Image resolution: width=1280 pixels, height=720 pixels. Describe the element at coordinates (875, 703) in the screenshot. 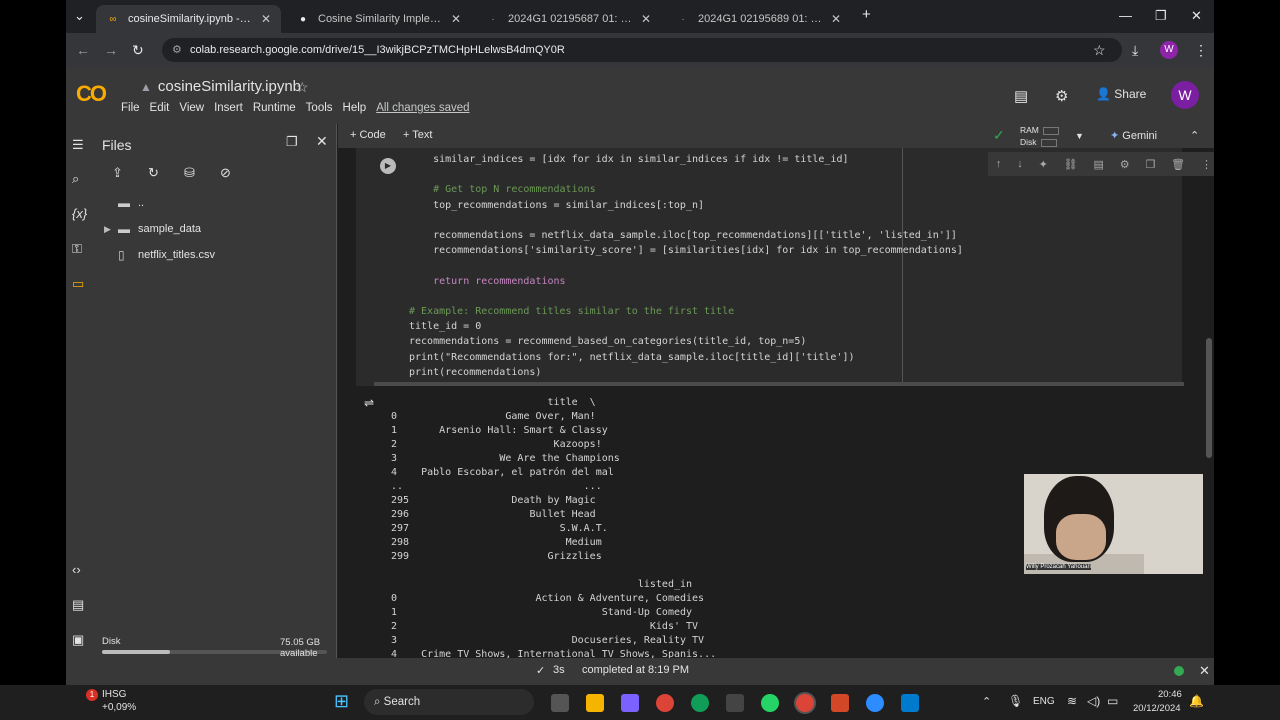

I see `zoom-icon` at that location.